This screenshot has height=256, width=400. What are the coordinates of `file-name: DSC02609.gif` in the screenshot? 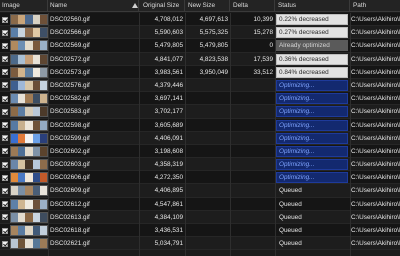 It's located at (70, 191).